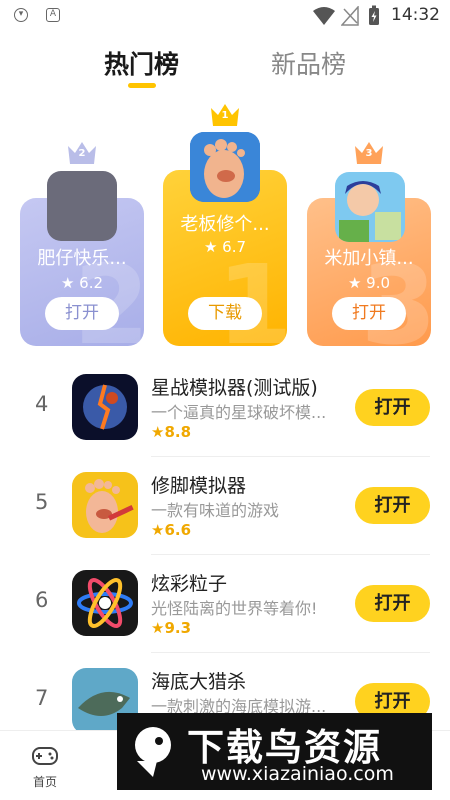 This screenshot has height=800, width=450. What do you see at coordinates (105, 407) in the screenshot?
I see `planet-icon` at bounding box center [105, 407].